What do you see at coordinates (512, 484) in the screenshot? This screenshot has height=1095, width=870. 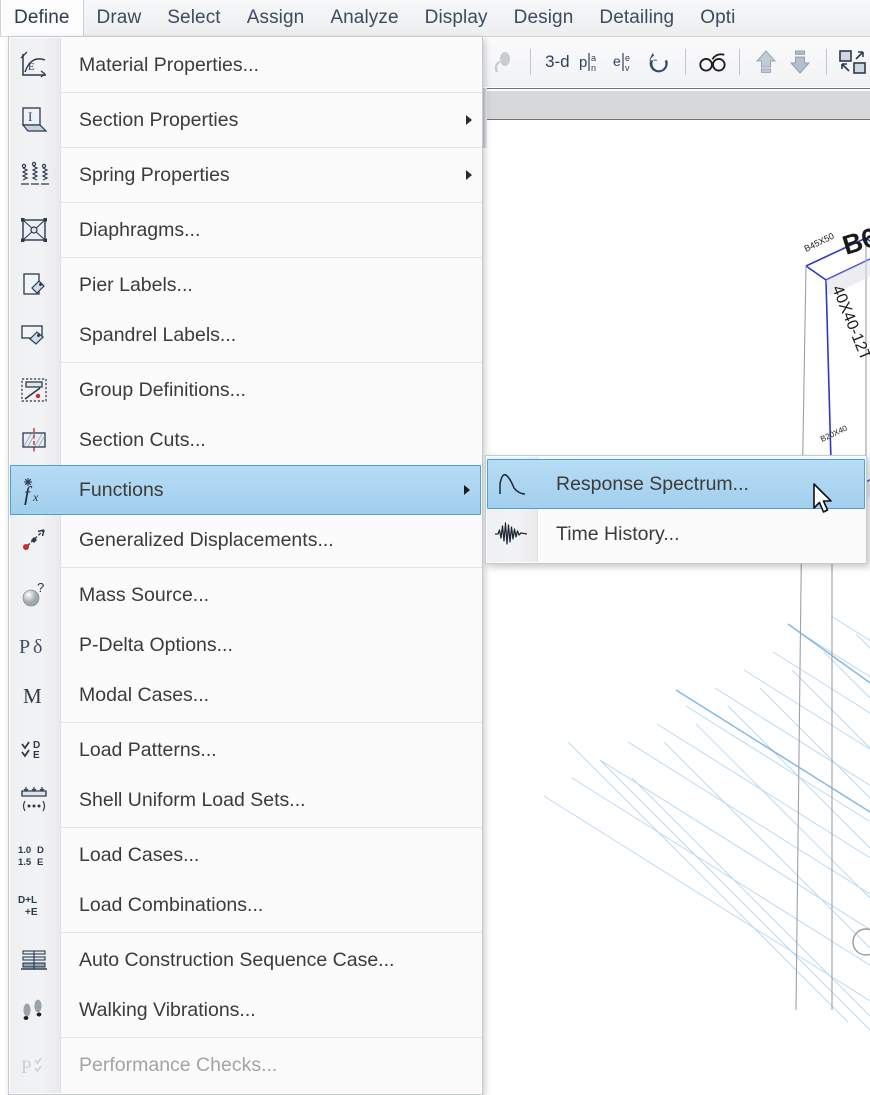 I see `response-spectrum-curve-icon` at bounding box center [512, 484].